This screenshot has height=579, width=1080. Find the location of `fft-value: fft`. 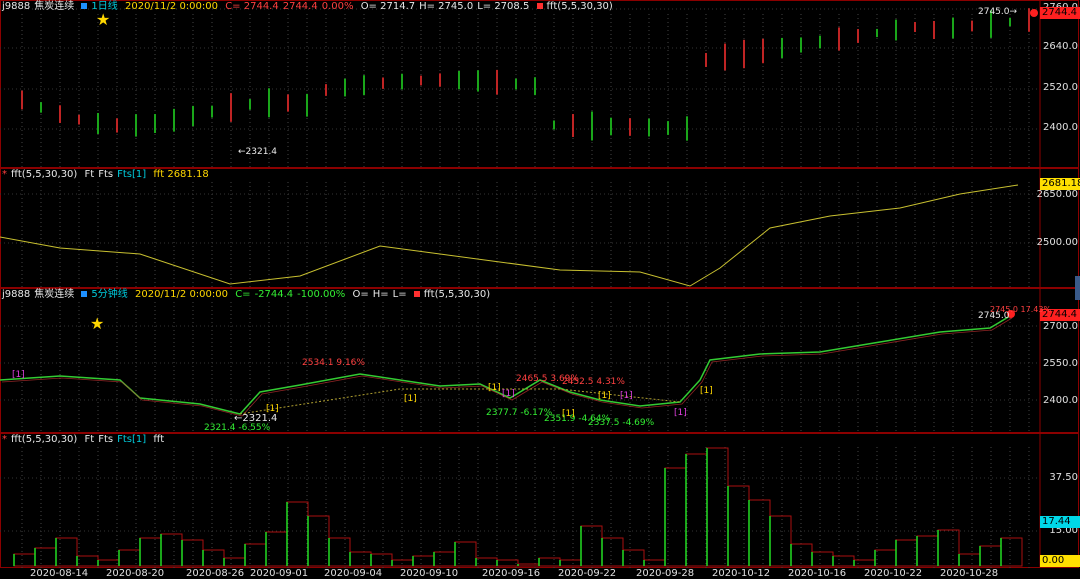

fft-value: fft is located at coordinates (159, 439).